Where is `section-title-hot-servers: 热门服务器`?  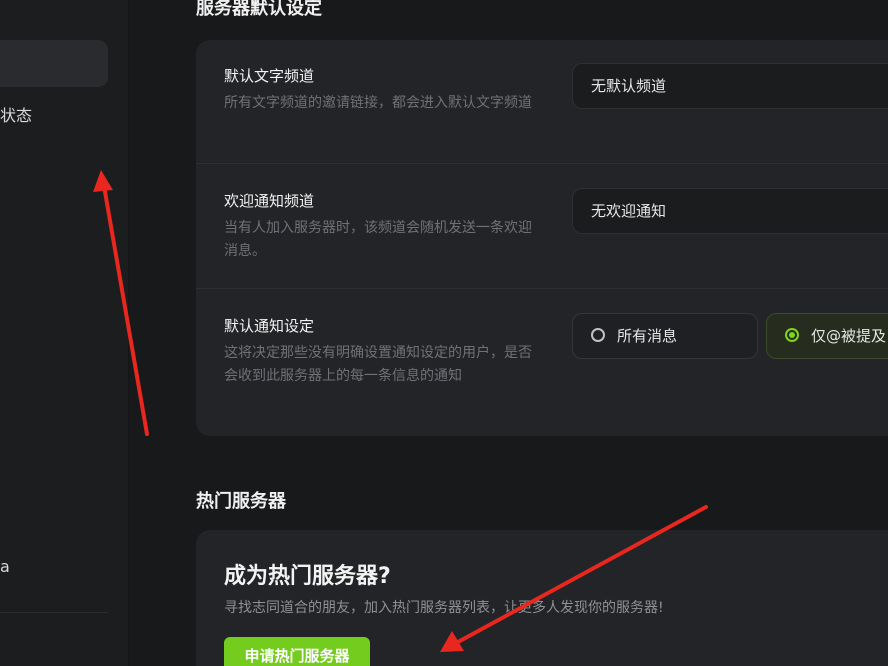 section-title-hot-servers: 热门服务器 is located at coordinates (241, 501).